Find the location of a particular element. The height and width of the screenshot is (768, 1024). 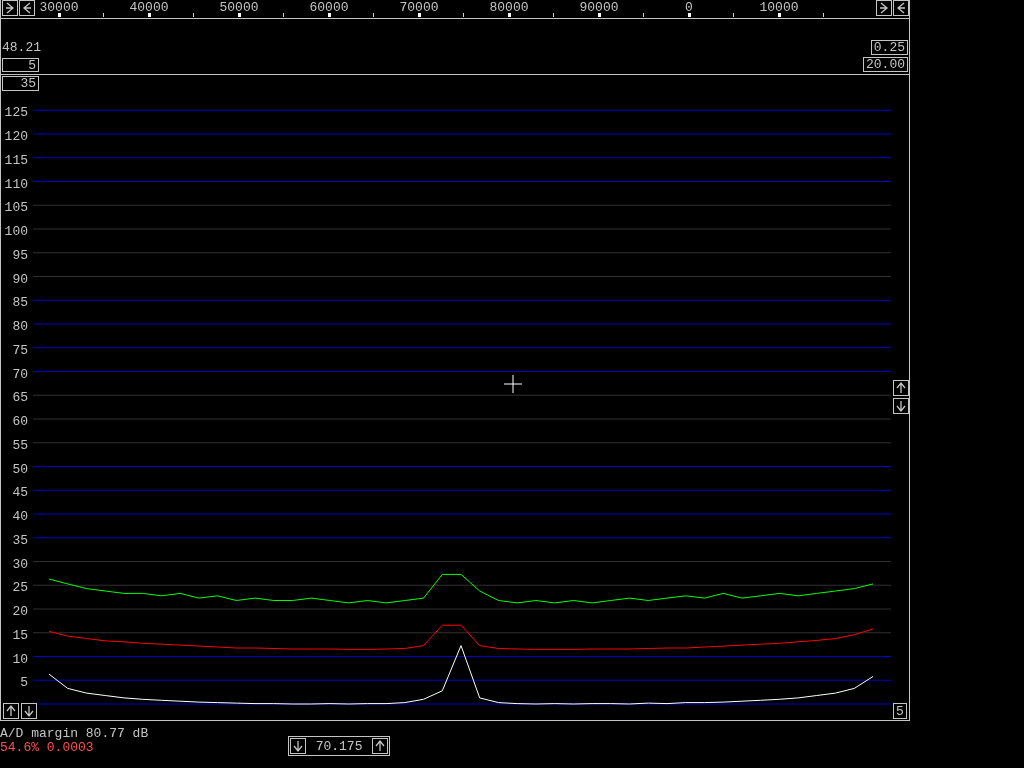

scale-label: 10000 is located at coordinates (779, 7).